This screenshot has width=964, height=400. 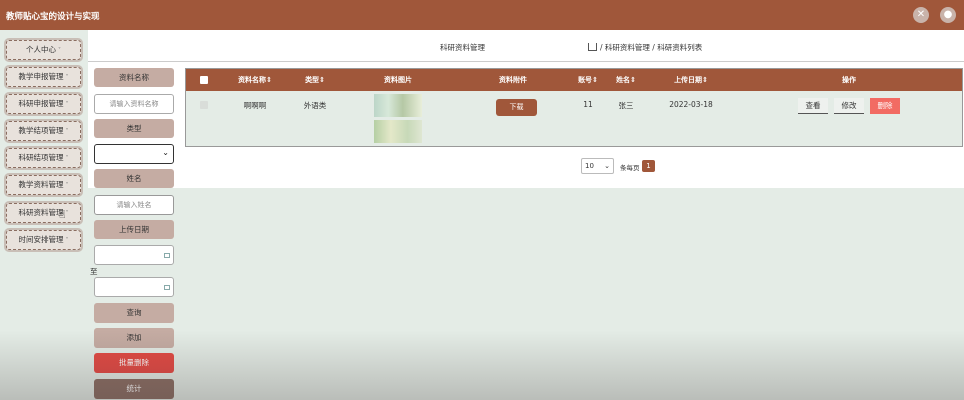 I want to click on column-header-name: 资料名称⇕, so click(x=255, y=80).